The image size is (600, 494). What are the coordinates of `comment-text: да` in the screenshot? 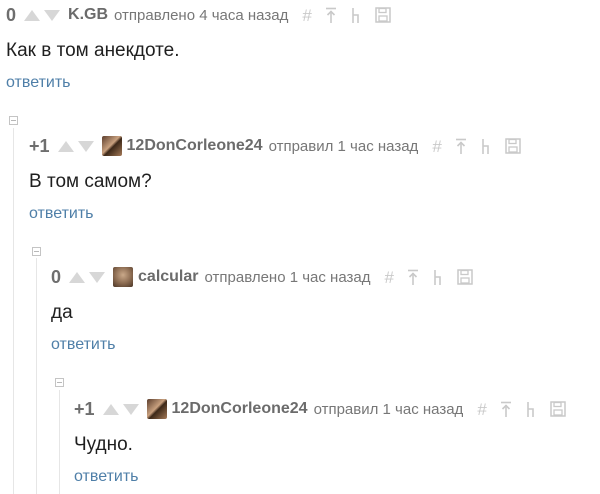 It's located at (62, 312).